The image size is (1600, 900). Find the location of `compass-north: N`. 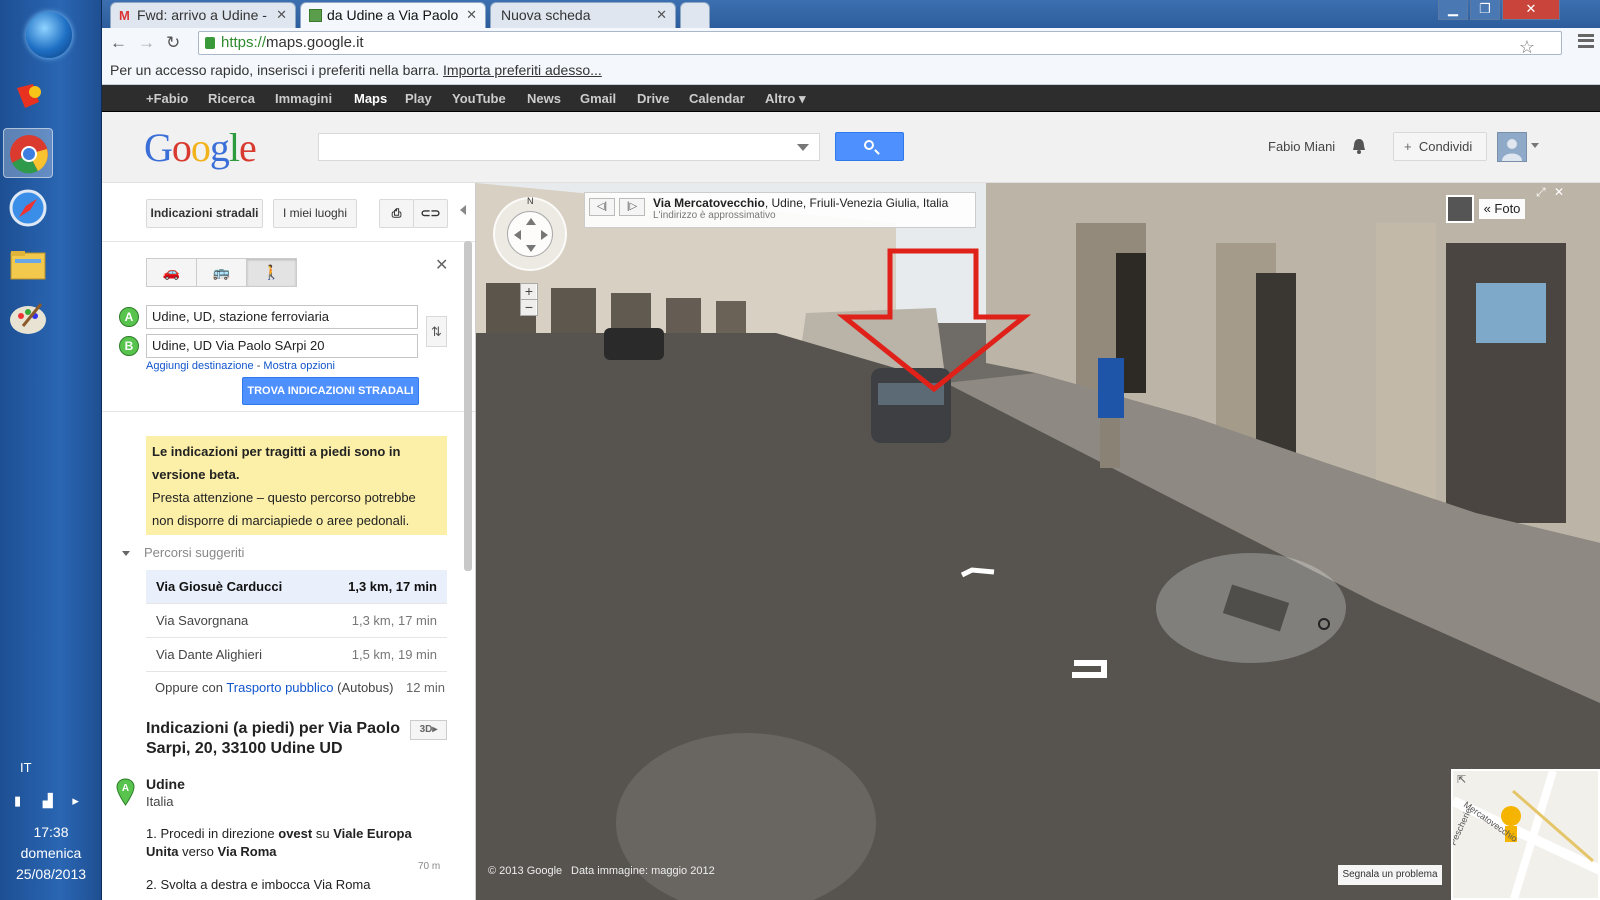

compass-north: N is located at coordinates (530, 201).